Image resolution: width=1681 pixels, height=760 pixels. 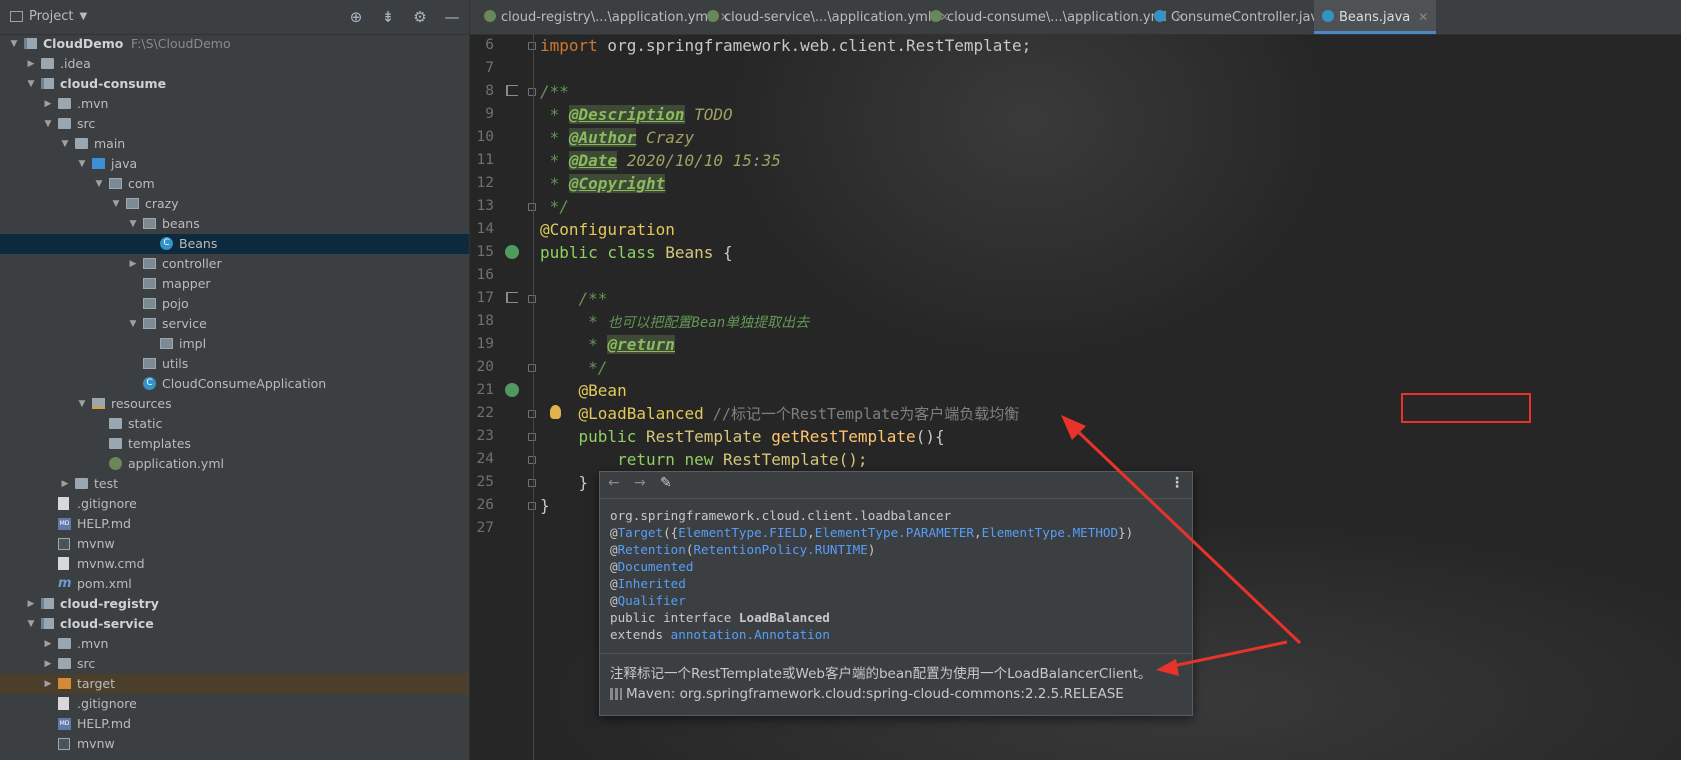 What do you see at coordinates (234, 404) in the screenshot?
I see `tree-item: ▼ resources` at bounding box center [234, 404].